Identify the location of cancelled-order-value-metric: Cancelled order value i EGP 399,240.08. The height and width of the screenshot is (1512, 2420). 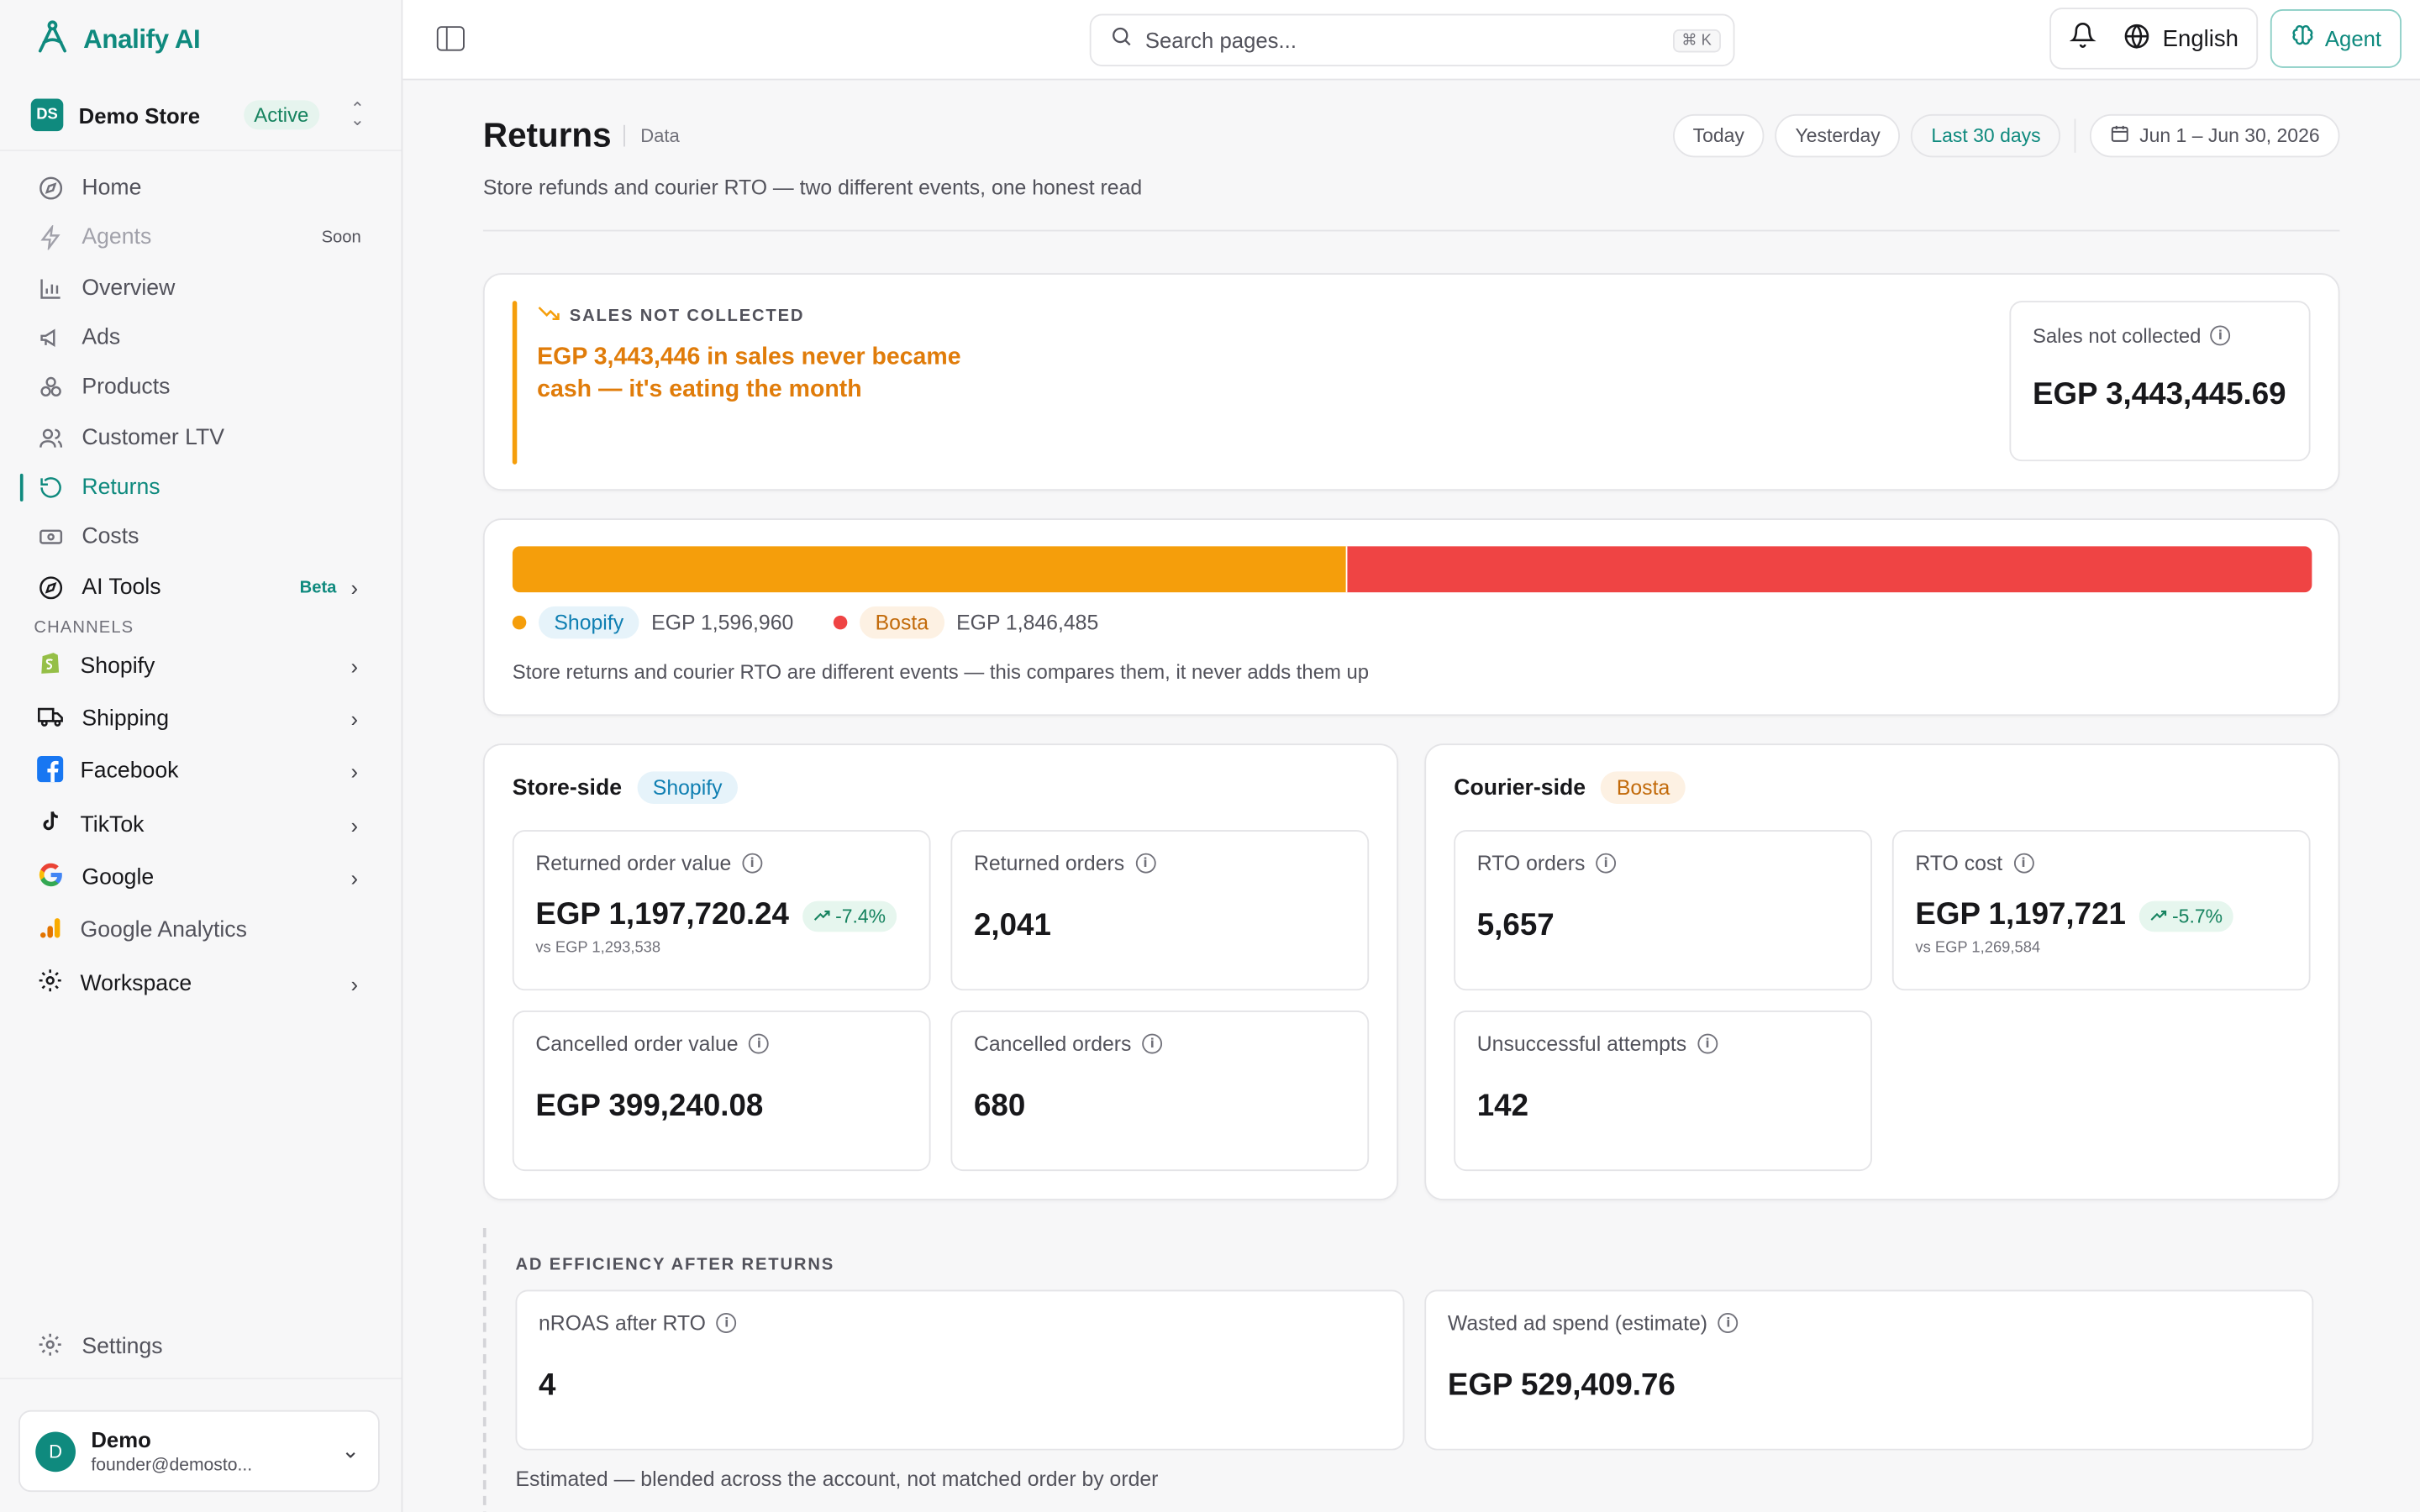
(721, 1091).